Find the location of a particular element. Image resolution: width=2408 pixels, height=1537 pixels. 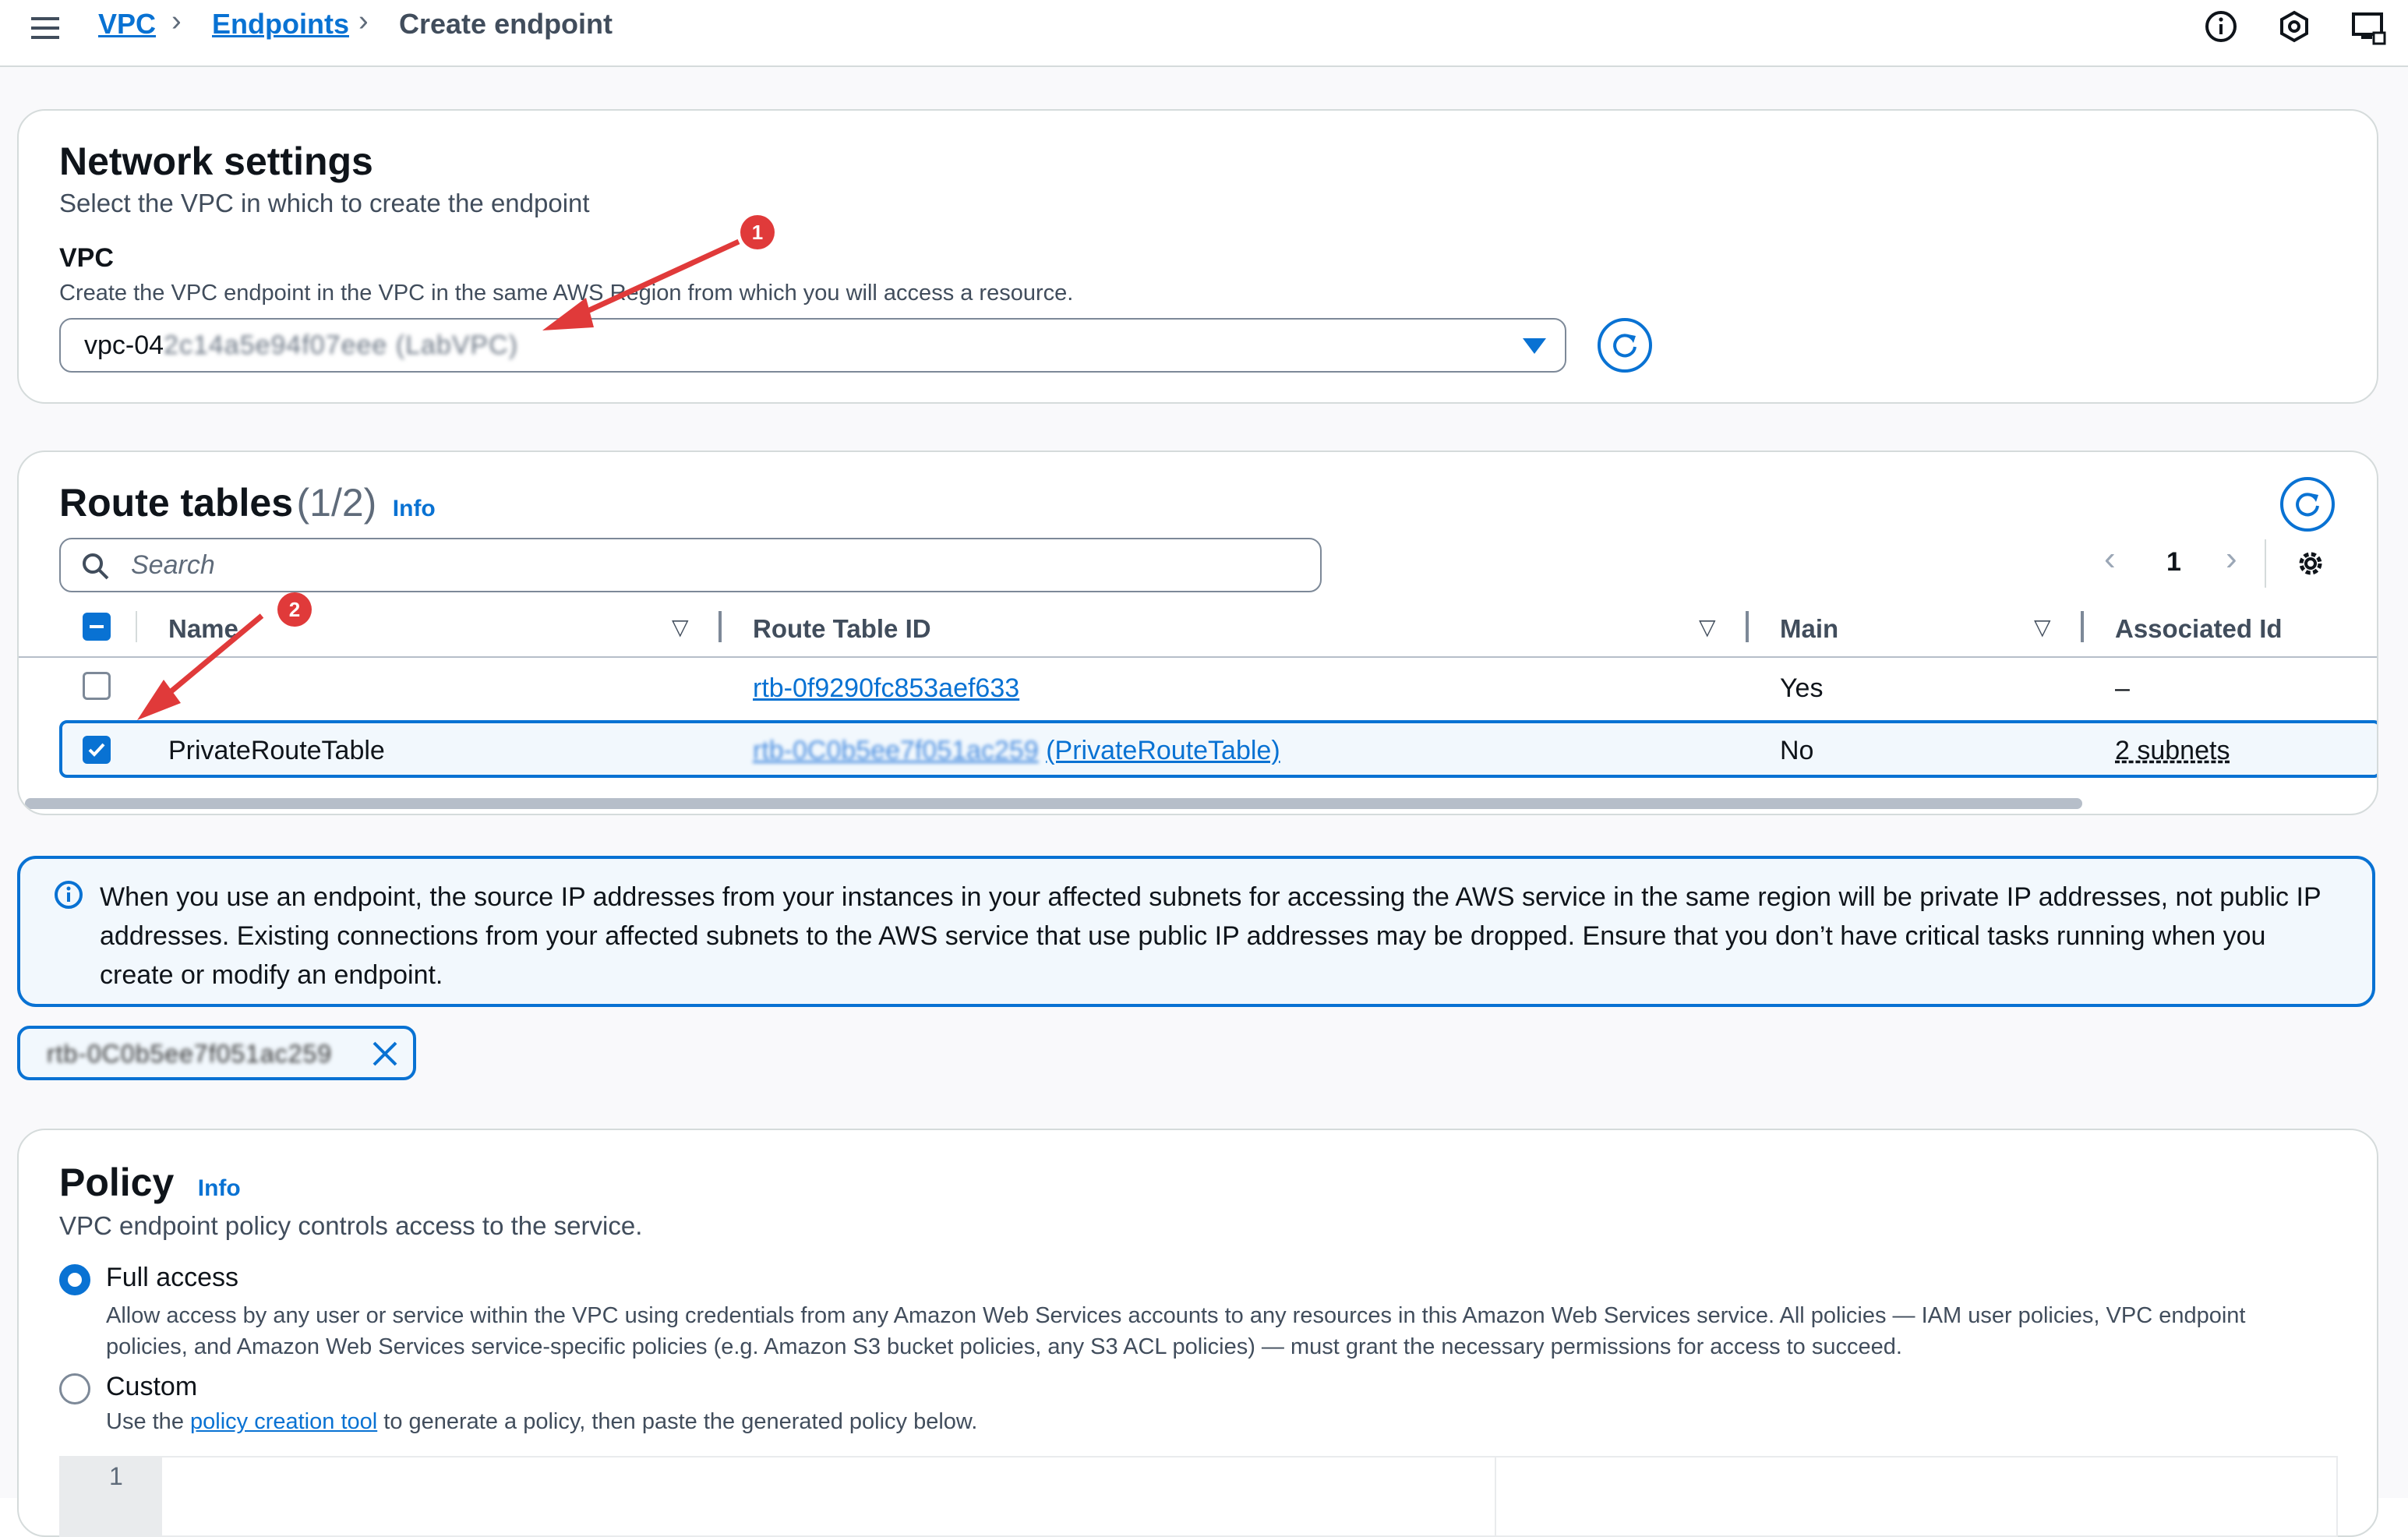

annotation-badge-2: 2 is located at coordinates (294, 609).